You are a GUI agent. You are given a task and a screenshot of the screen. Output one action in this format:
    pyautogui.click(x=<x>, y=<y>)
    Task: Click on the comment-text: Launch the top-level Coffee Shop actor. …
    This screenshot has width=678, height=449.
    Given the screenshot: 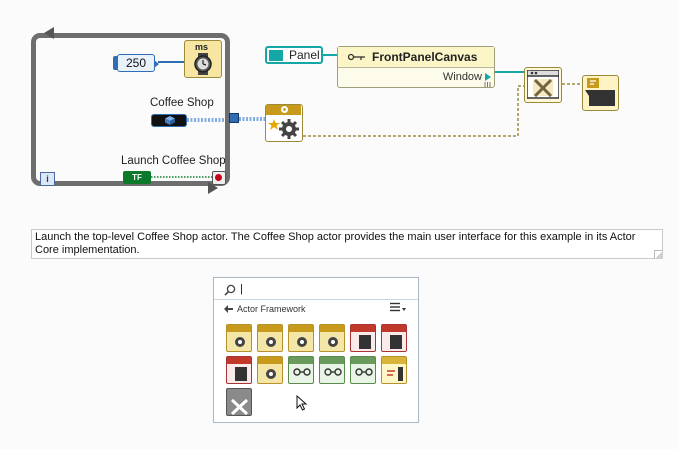 What is the action you would take?
    pyautogui.click(x=335, y=243)
    